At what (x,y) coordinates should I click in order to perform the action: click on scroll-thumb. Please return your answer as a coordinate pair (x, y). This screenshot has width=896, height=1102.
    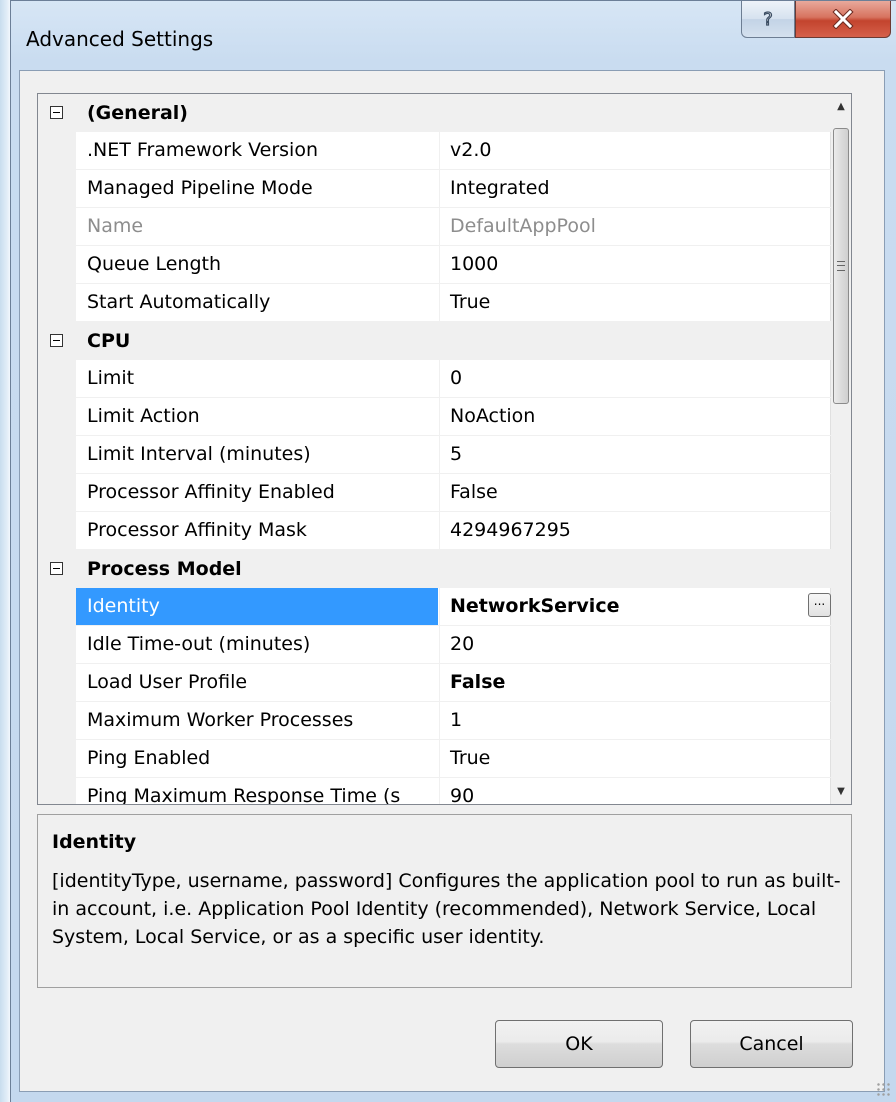
    Looking at the image, I should click on (841, 266).